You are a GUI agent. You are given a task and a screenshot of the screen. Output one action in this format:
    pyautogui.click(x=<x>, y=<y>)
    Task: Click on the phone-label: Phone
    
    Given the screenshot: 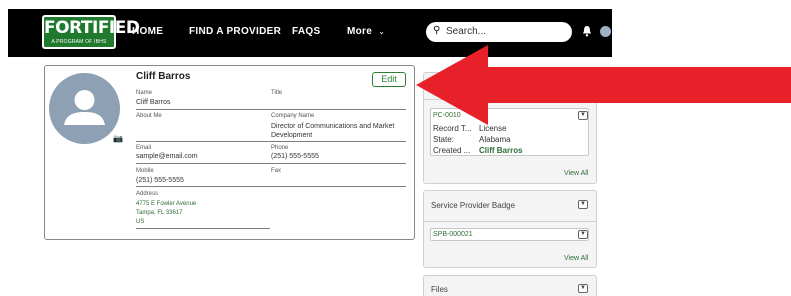 What is the action you would take?
    pyautogui.click(x=280, y=148)
    